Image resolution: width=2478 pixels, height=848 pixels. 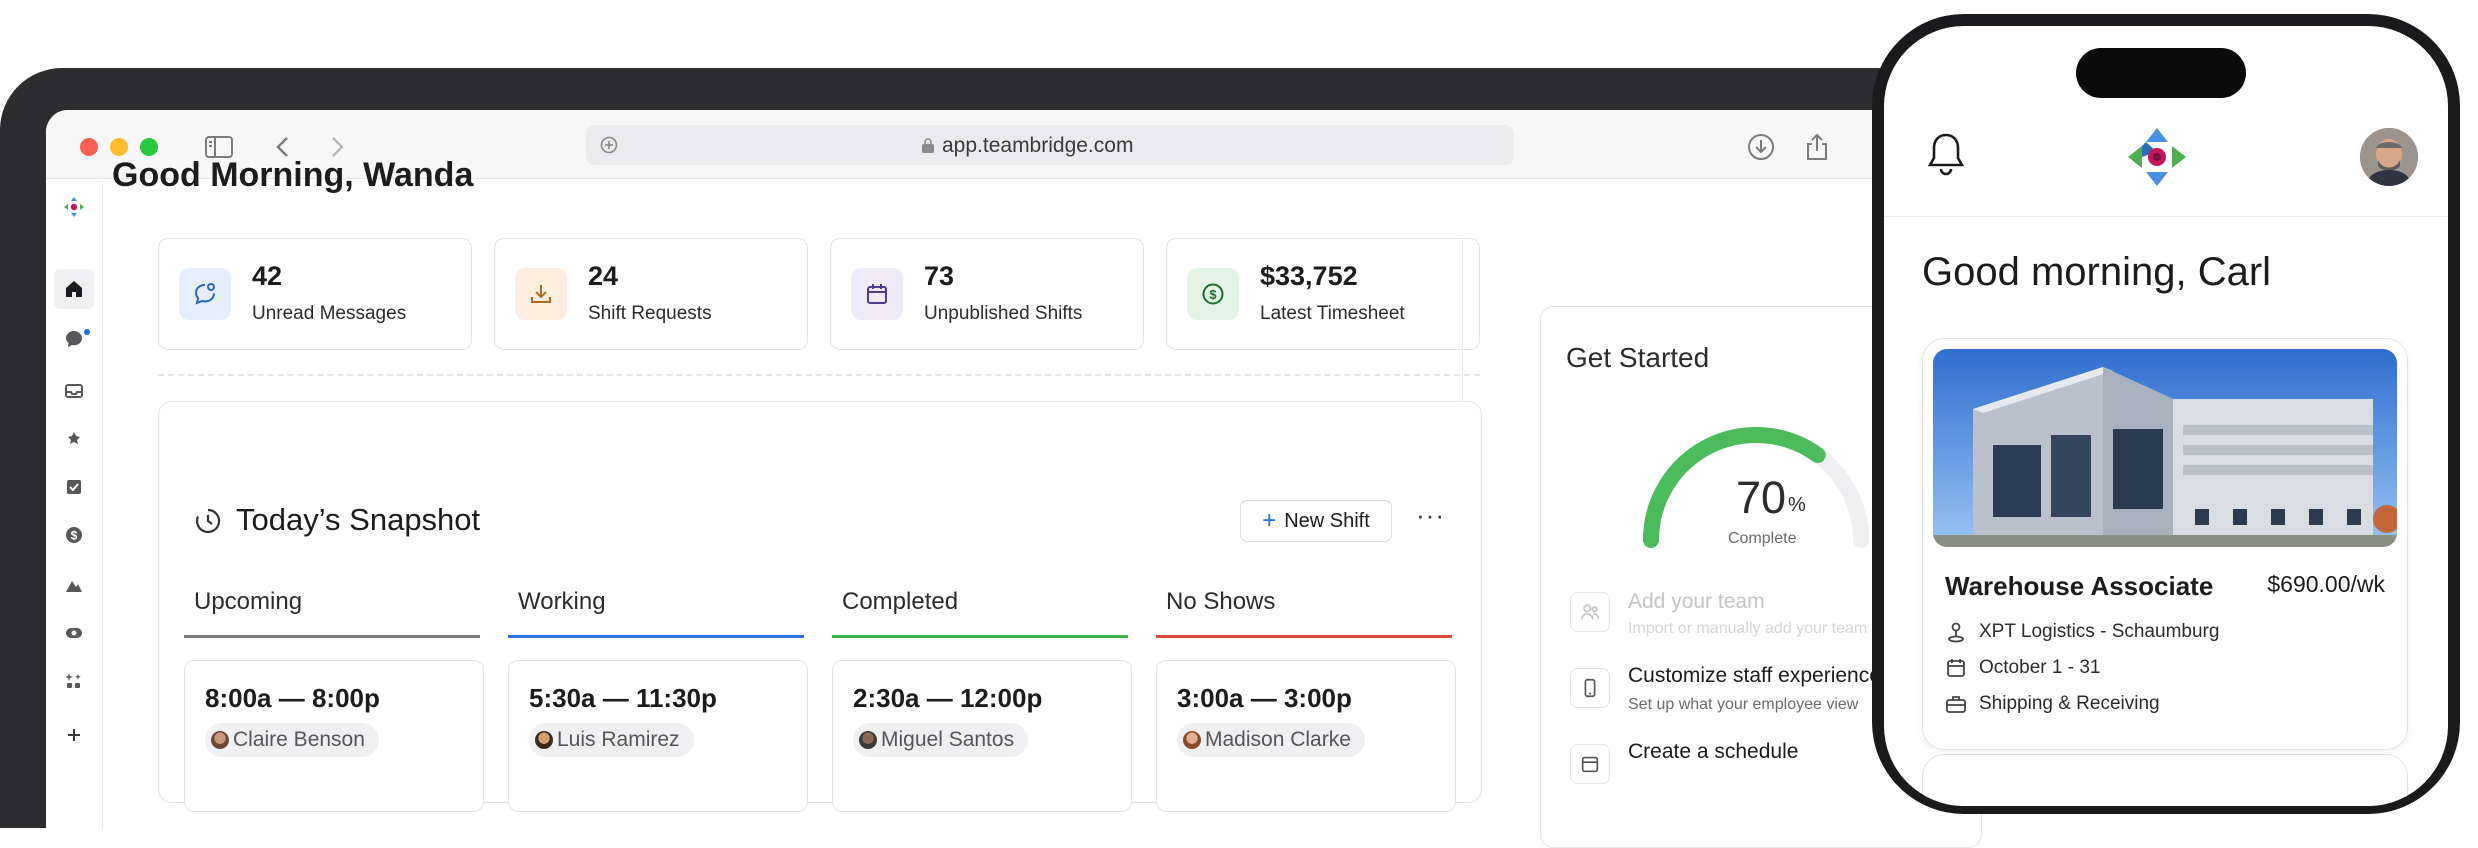 What do you see at coordinates (1590, 688) in the screenshot?
I see `mobile-phone-icon` at bounding box center [1590, 688].